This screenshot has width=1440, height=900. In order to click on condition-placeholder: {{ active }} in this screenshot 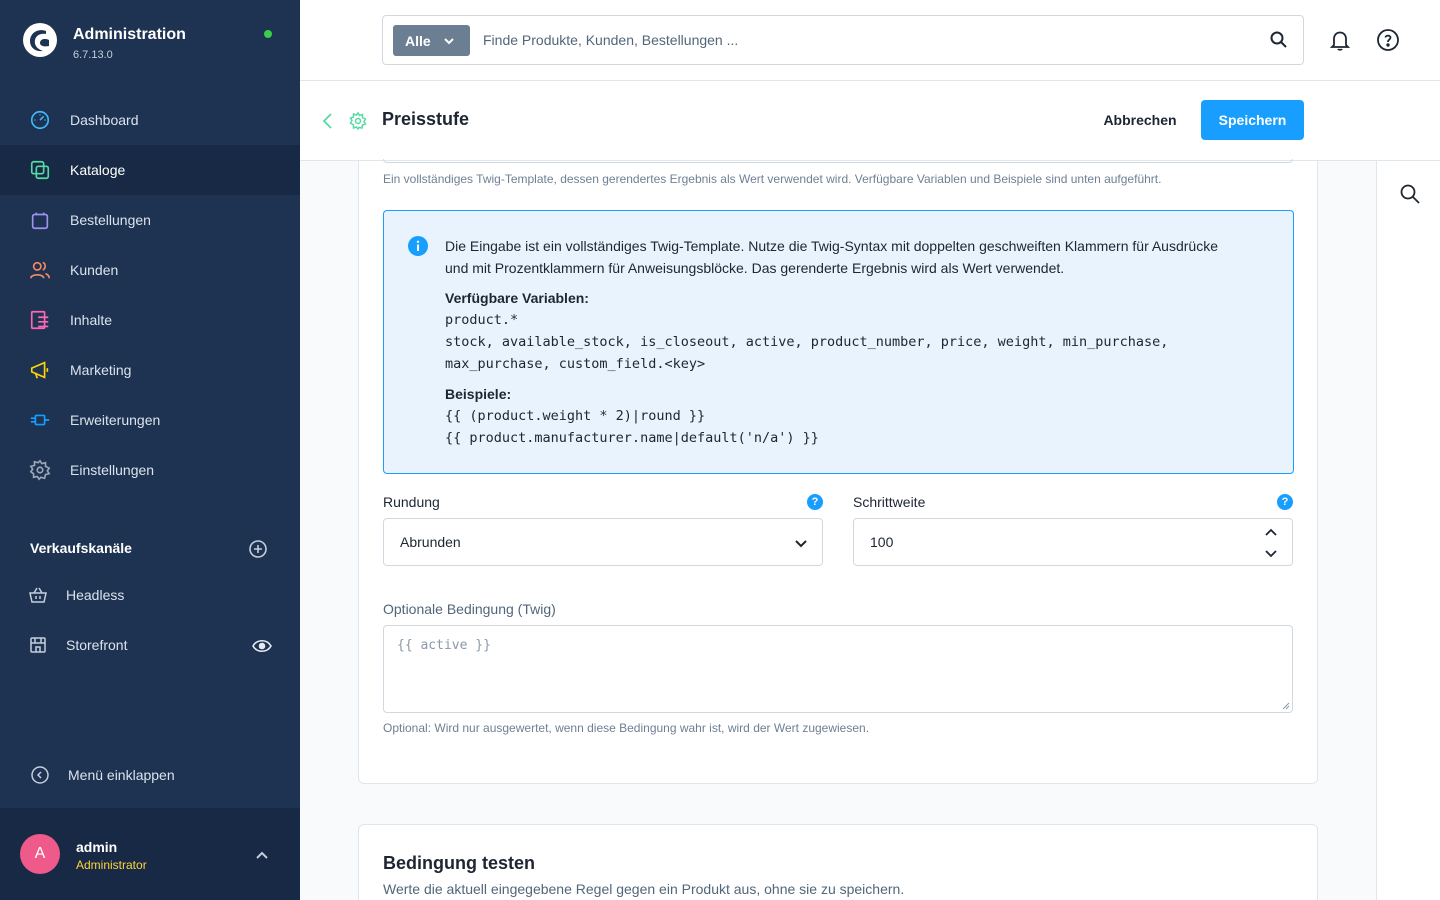, I will do `click(444, 645)`.